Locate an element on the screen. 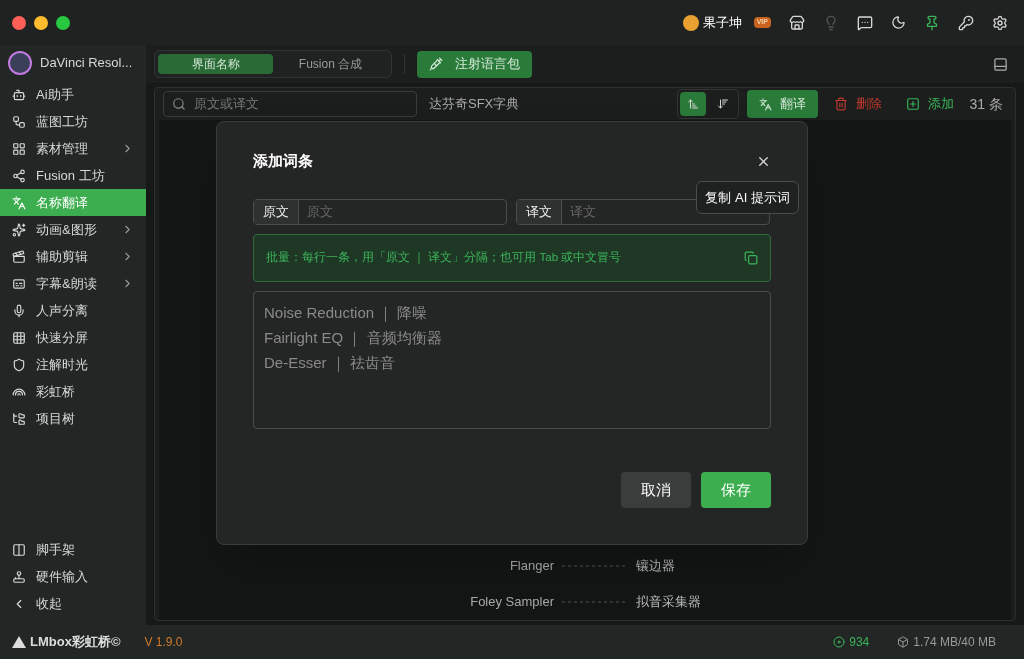 This screenshot has height=659, width=1024. target-text: 拟音采集器 is located at coordinates (668, 602).